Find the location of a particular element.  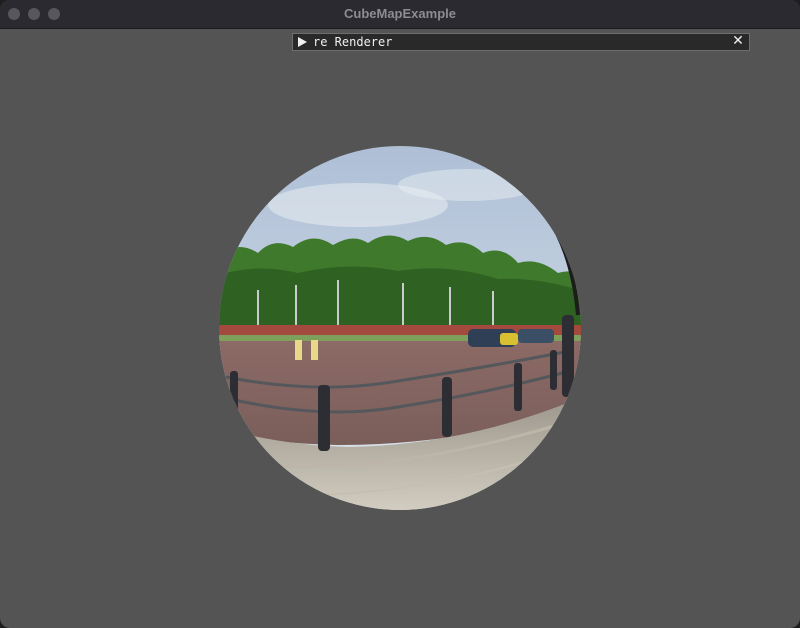

renderer-panel: re Renderer ✕ is located at coordinates (521, 42).